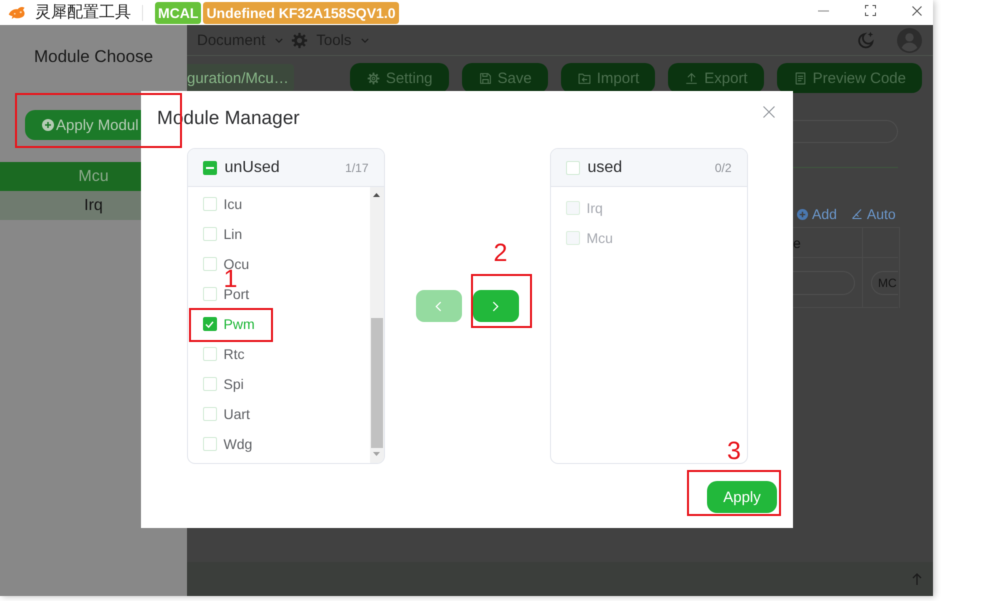 This screenshot has height=601, width=984. Describe the element at coordinates (800, 78) in the screenshot. I see `document-icon` at that location.